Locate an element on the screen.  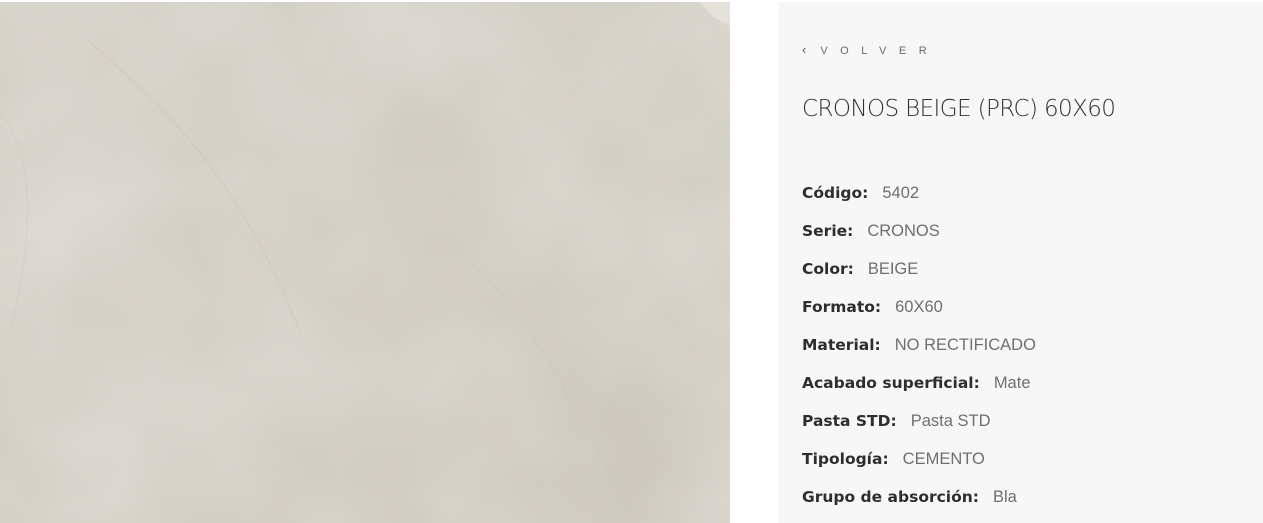
spec-value: 5402 is located at coordinates (901, 193).